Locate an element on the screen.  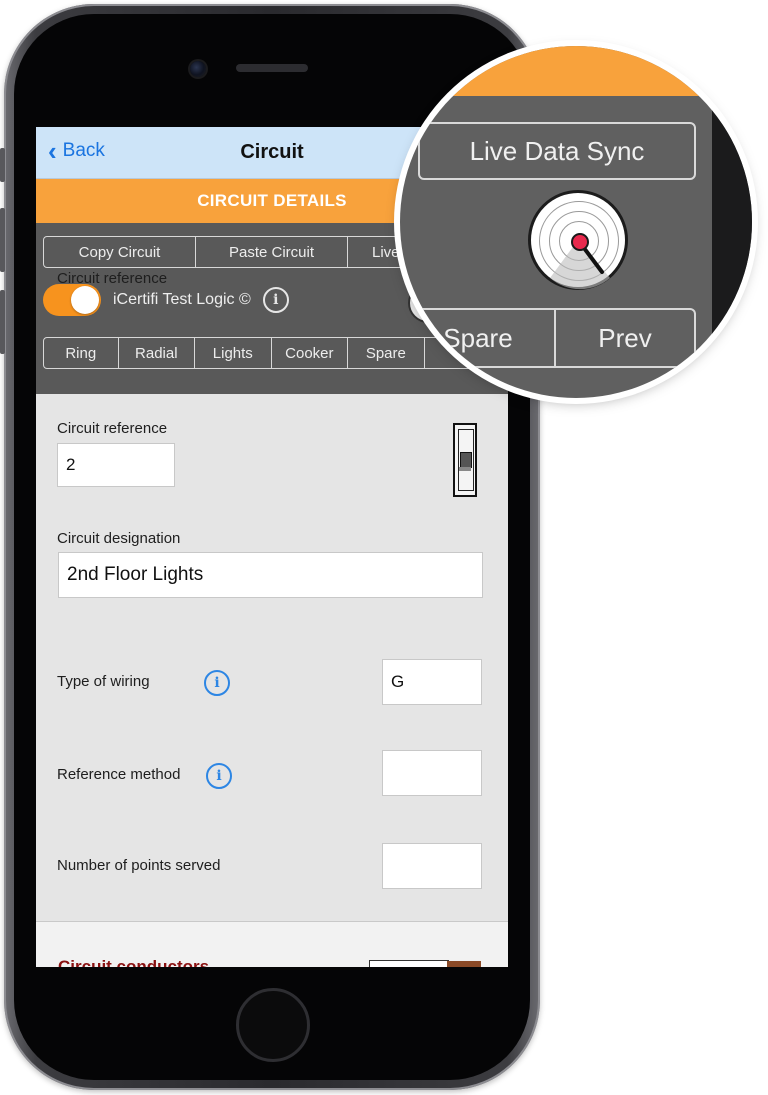
home-button is located at coordinates (273, 1025).